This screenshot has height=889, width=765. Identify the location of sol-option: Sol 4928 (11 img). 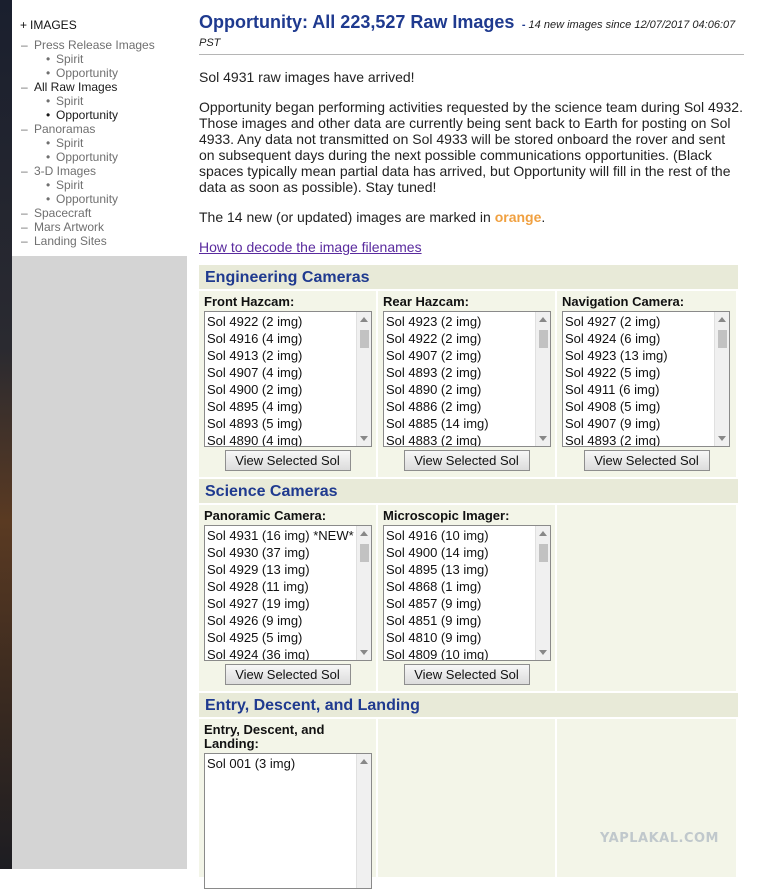
(281, 586).